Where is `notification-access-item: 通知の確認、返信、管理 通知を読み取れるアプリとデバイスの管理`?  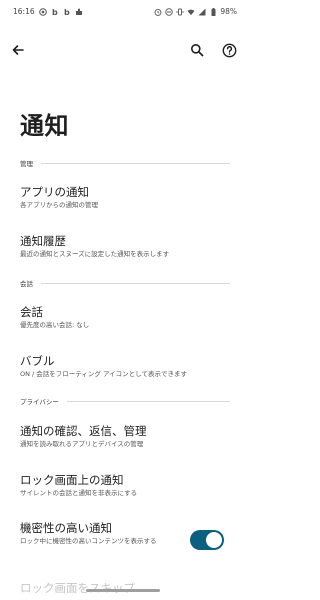 notification-access-item: 通知の確認、返信、管理 通知を読み取れるアプリとデバイスの管理 is located at coordinates (125, 437).